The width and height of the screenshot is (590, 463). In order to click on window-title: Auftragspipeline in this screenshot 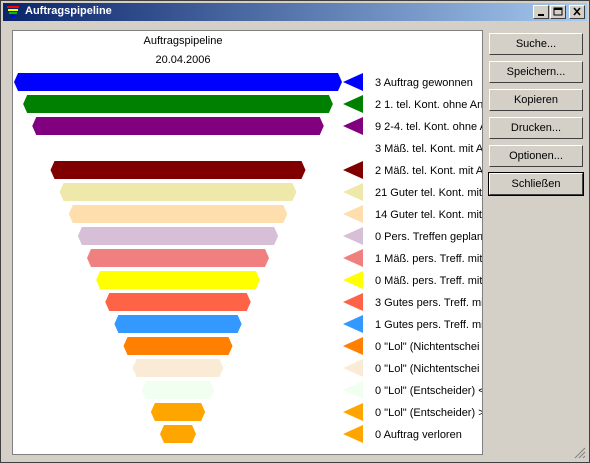, I will do `click(68, 11)`.